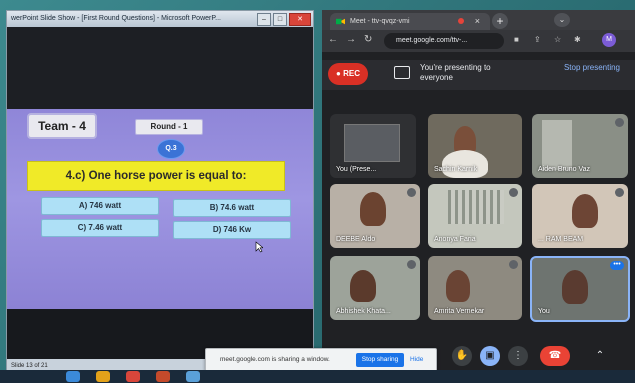 This screenshot has width=635, height=383. What do you see at coordinates (562, 20) in the screenshot?
I see `chevron-down-icon: ⌄` at bounding box center [562, 20].